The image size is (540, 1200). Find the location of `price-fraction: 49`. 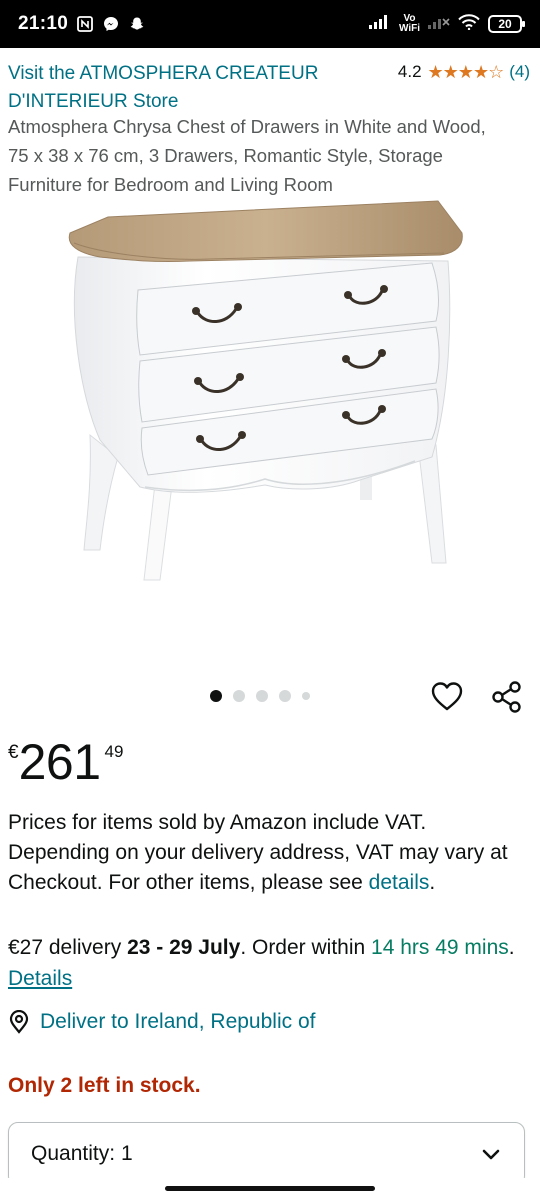

price-fraction: 49 is located at coordinates (114, 751).